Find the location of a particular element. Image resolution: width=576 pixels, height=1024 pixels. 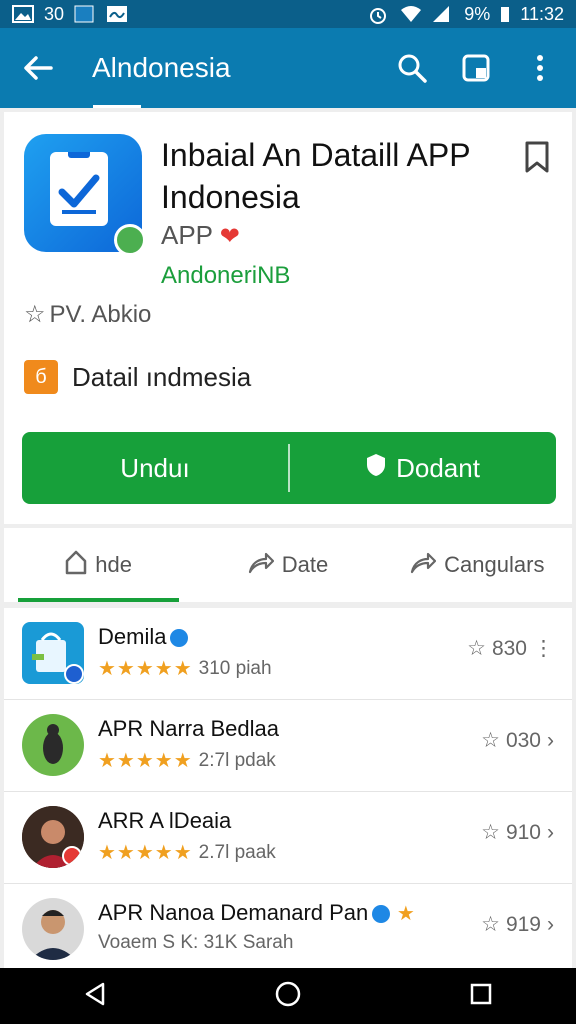

app-type: APP ❤ is located at coordinates (200, 235).